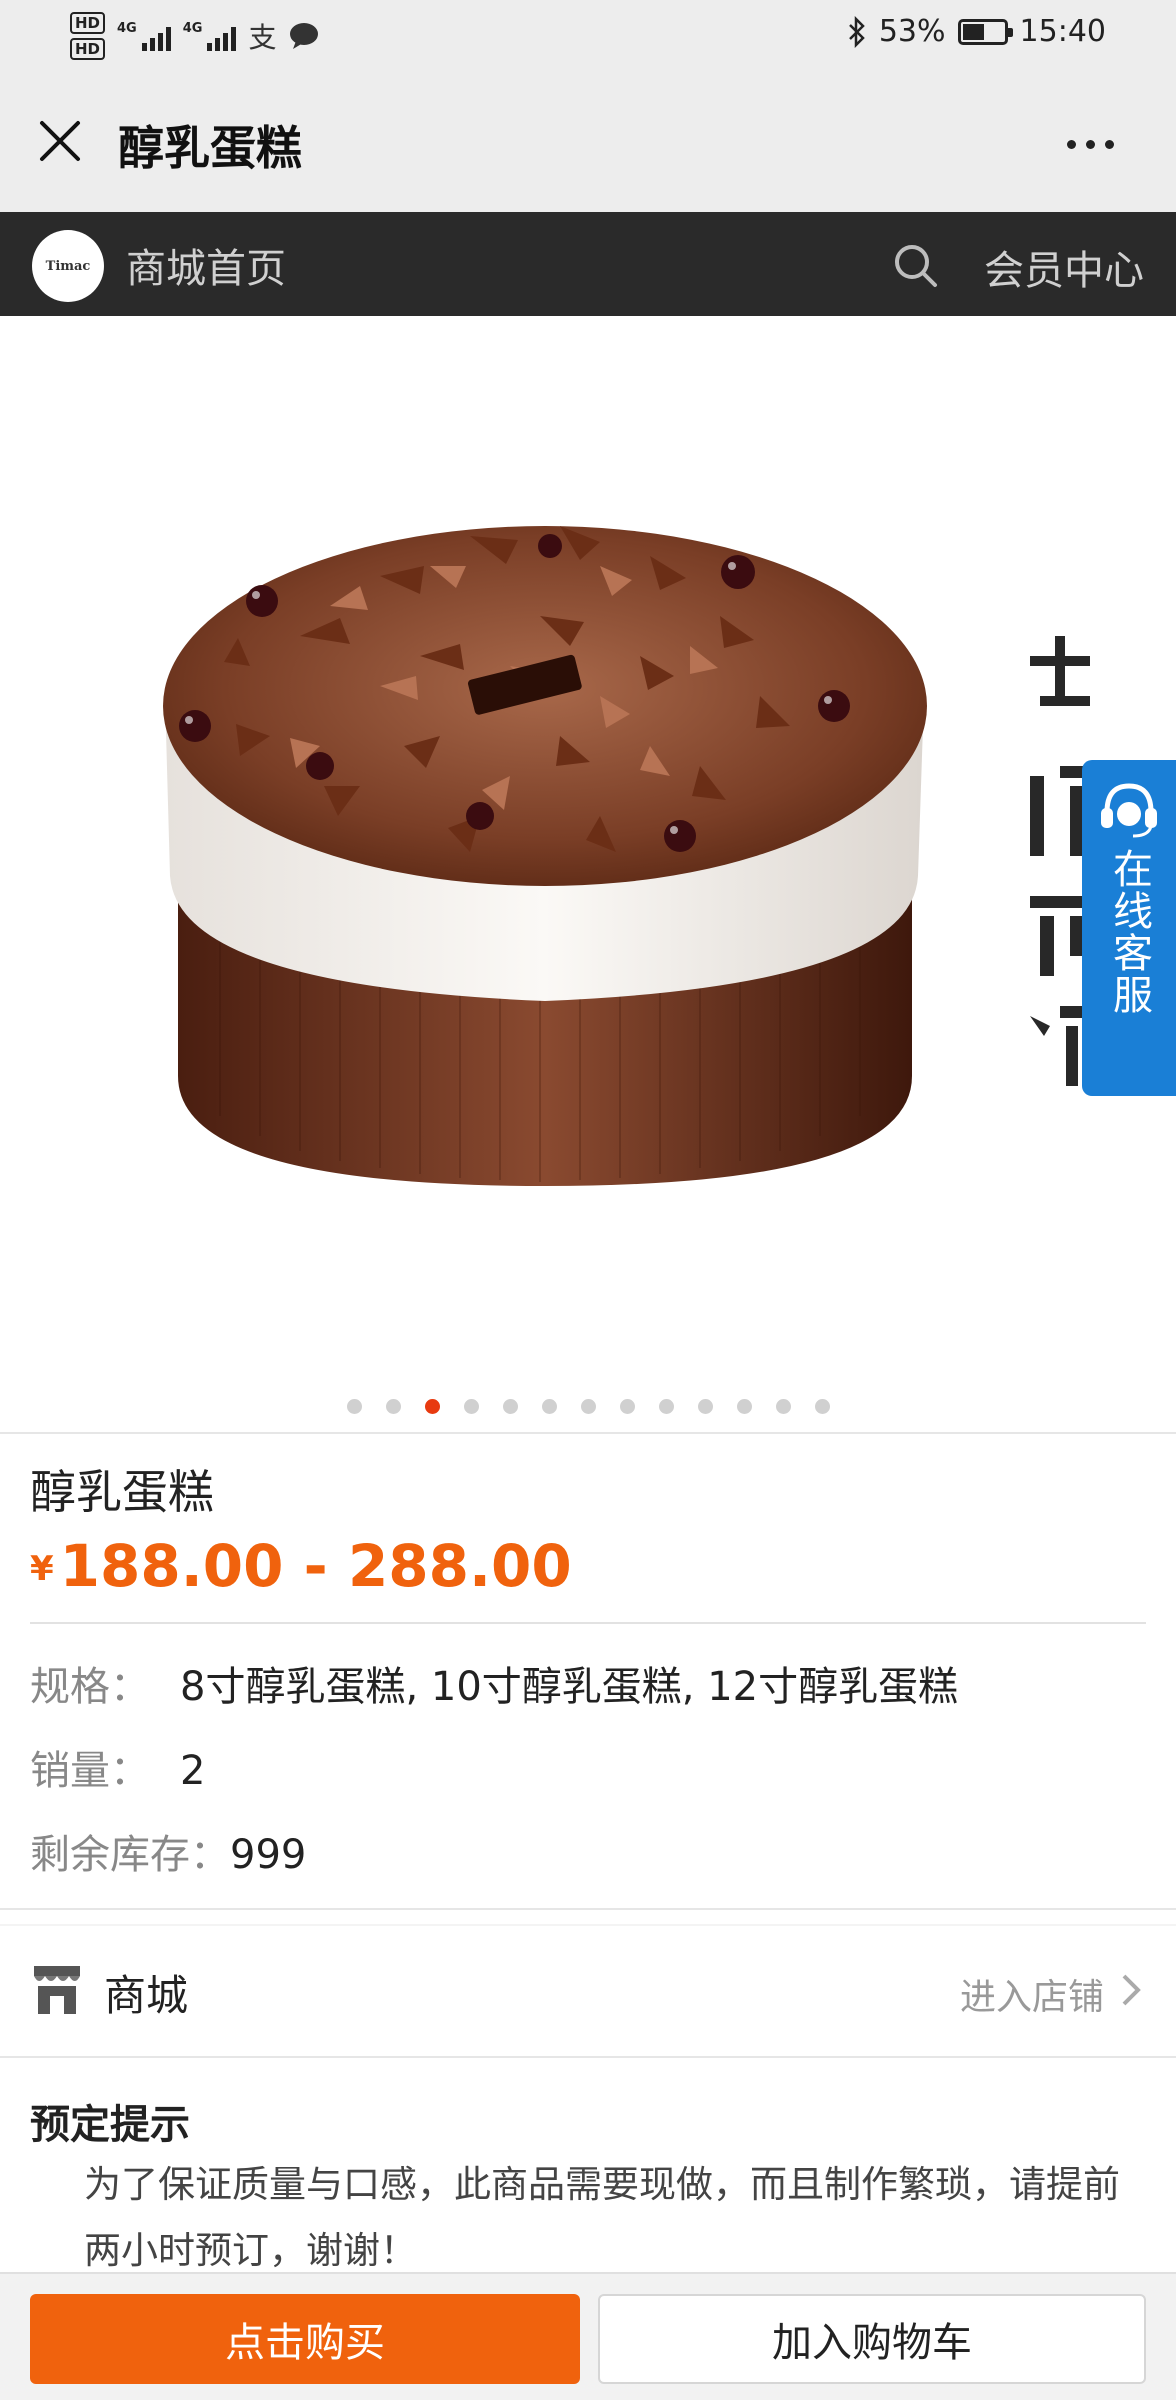 The height and width of the screenshot is (2400, 1176). I want to click on gallery-pagination, so click(588, 1406).